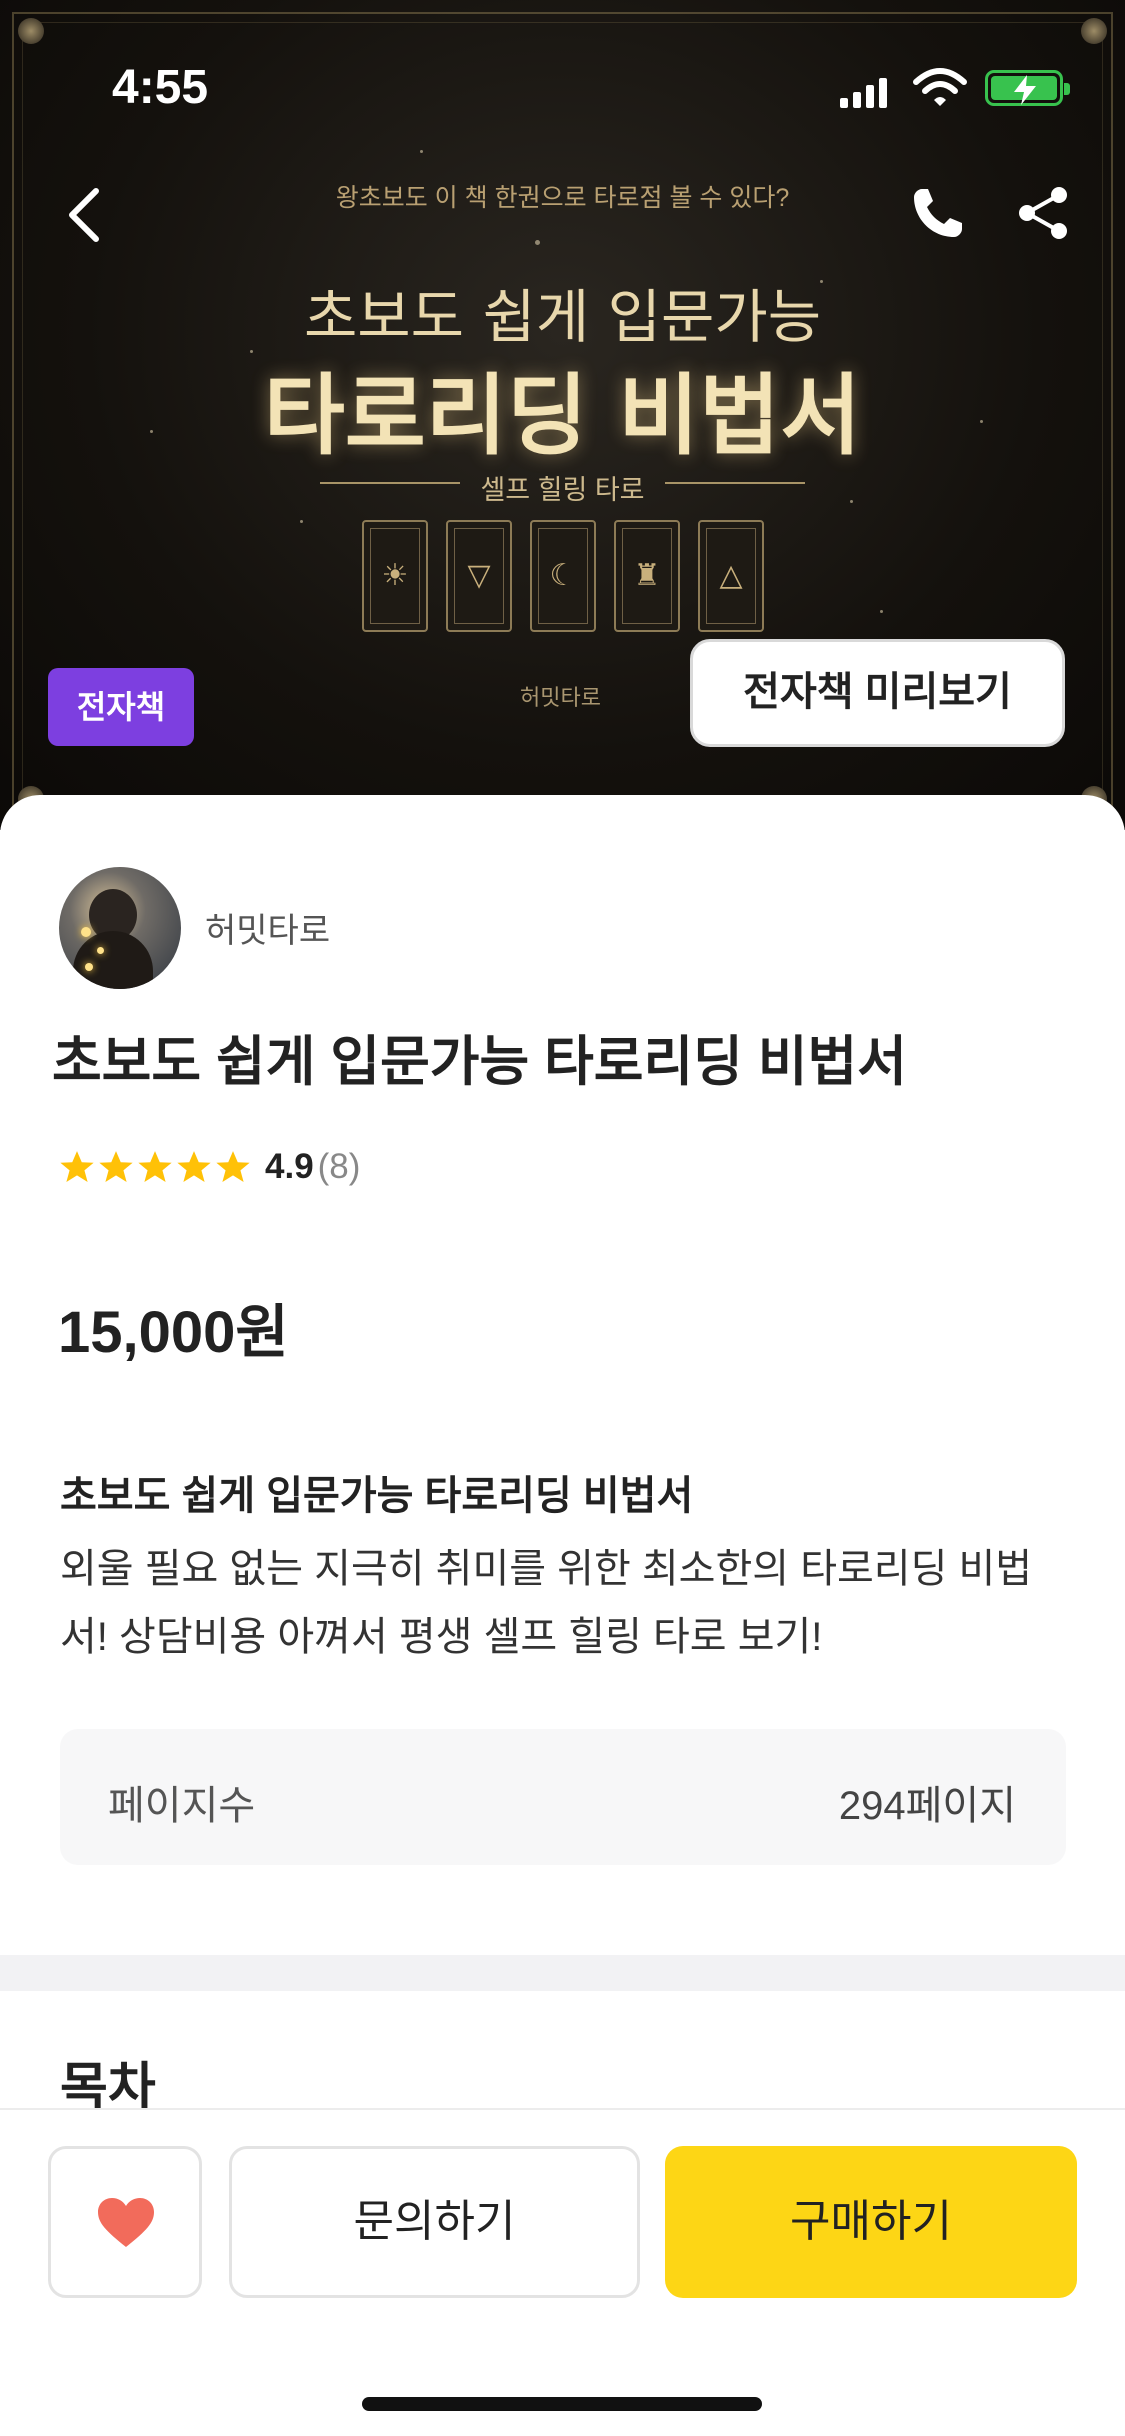 Image resolution: width=1125 pixels, height=2436 pixels. What do you see at coordinates (289, 1166) in the screenshot?
I see `rating-score: 4.9` at bounding box center [289, 1166].